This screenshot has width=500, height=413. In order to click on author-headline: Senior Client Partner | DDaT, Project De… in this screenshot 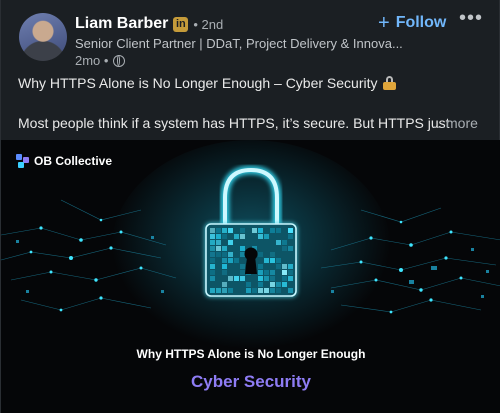, I will do `click(239, 43)`.